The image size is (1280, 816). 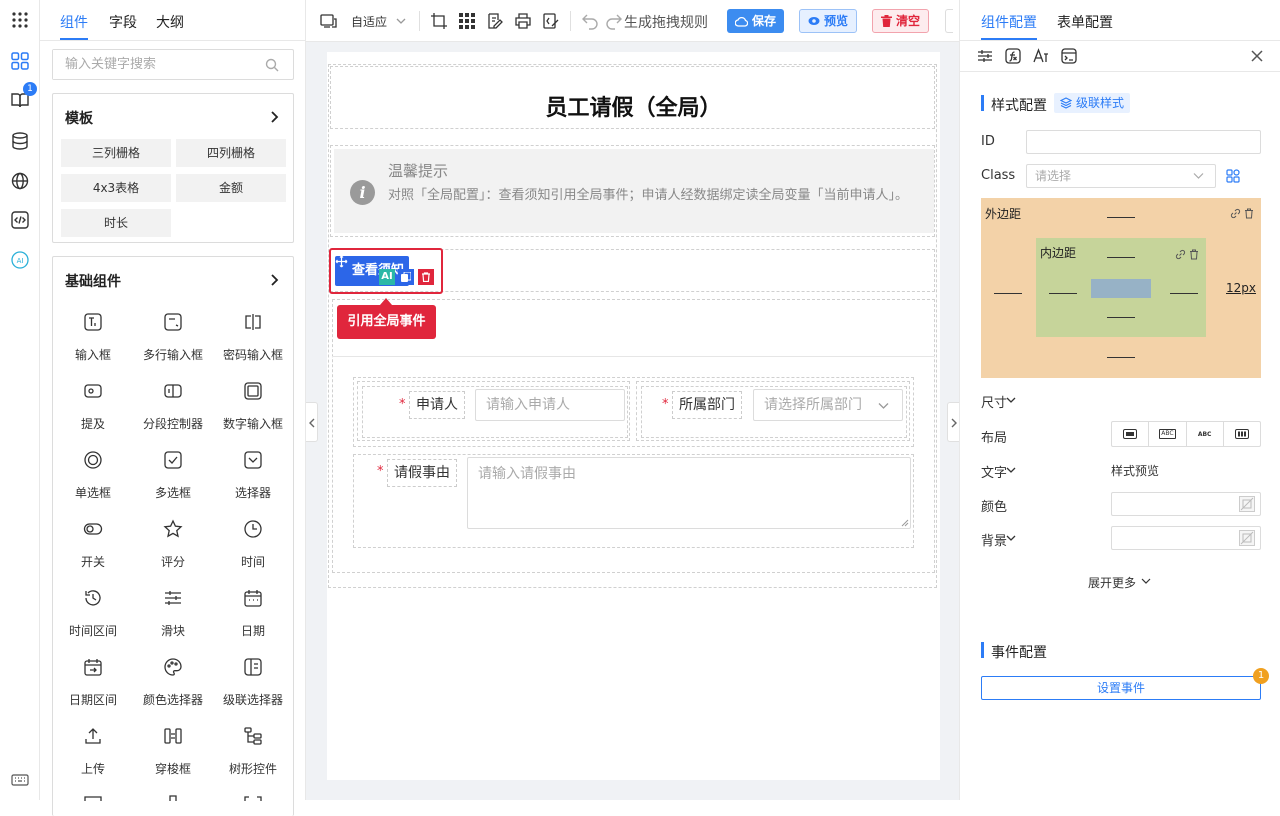 I want to click on comp-input: 输入框, so click(x=93, y=343).